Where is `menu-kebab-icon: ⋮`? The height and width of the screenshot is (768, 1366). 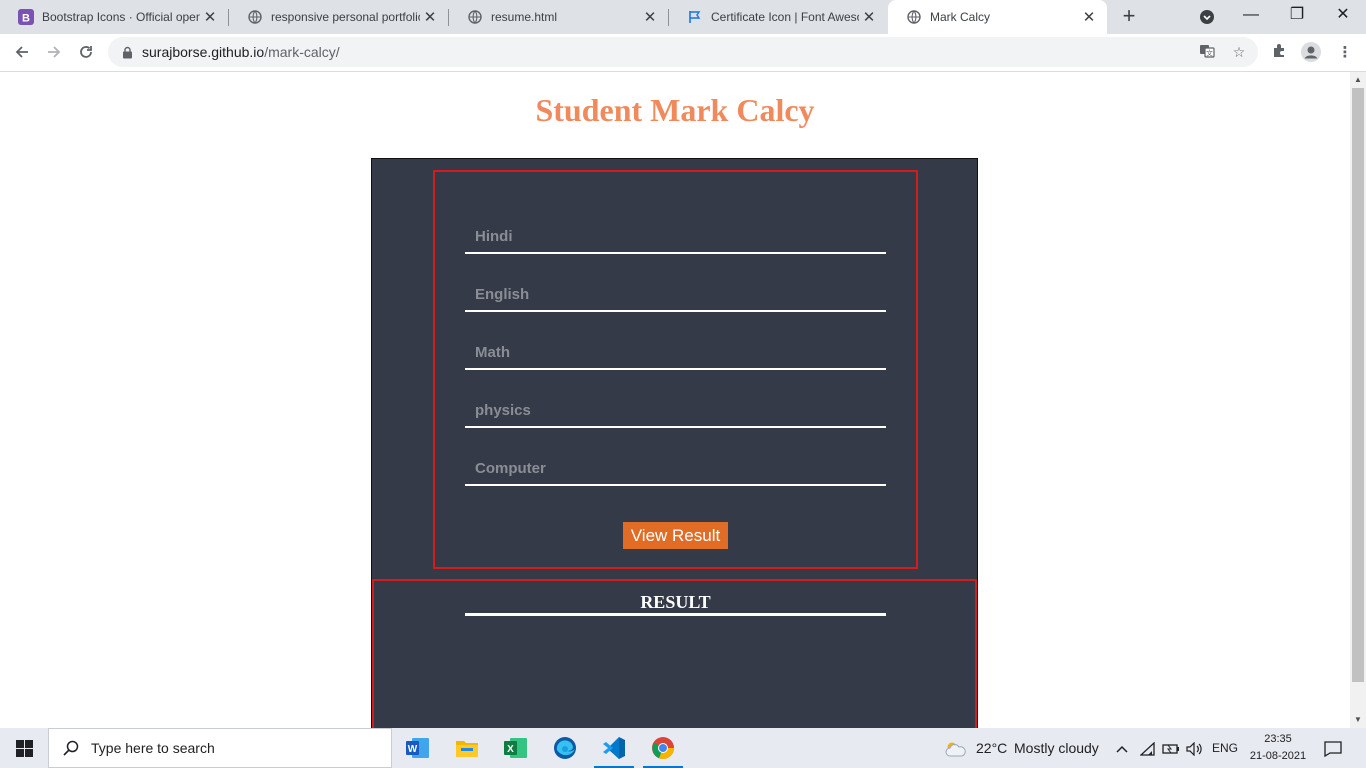
menu-kebab-icon: ⋮ is located at coordinates (1345, 53).